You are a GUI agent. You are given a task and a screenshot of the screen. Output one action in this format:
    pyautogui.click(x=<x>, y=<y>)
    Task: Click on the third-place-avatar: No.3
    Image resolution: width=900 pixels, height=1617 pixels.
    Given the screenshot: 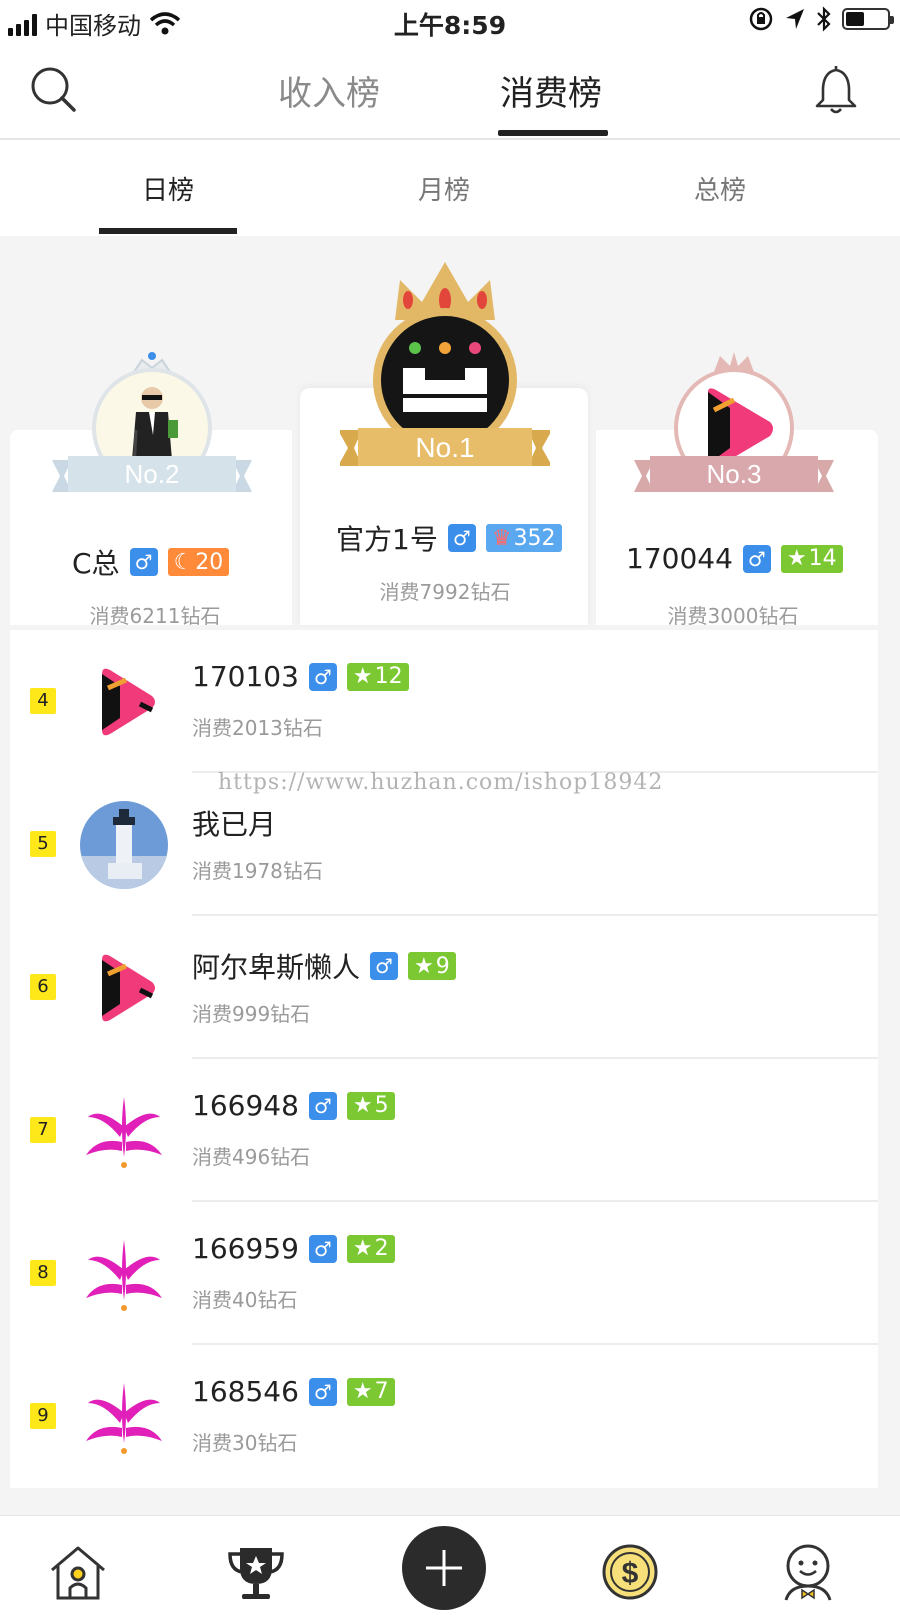 What is the action you would take?
    pyautogui.click(x=734, y=422)
    